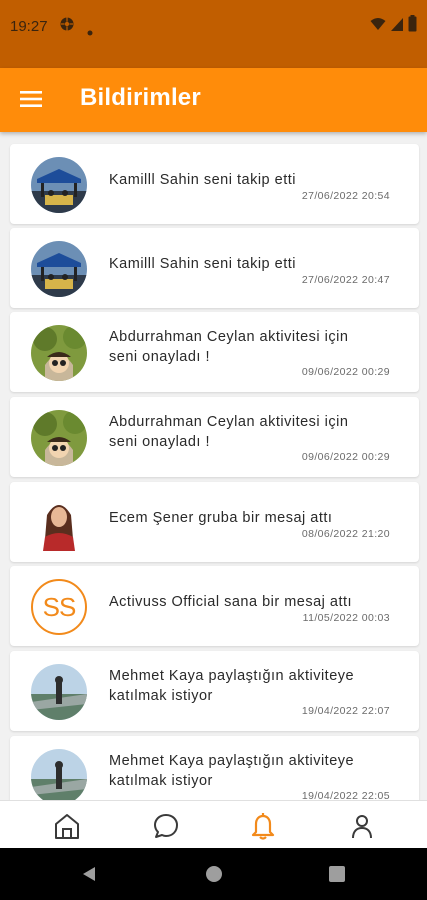 Image resolution: width=427 pixels, height=900 pixels. Describe the element at coordinates (412, 26) in the screenshot. I see `battery-icon` at that location.